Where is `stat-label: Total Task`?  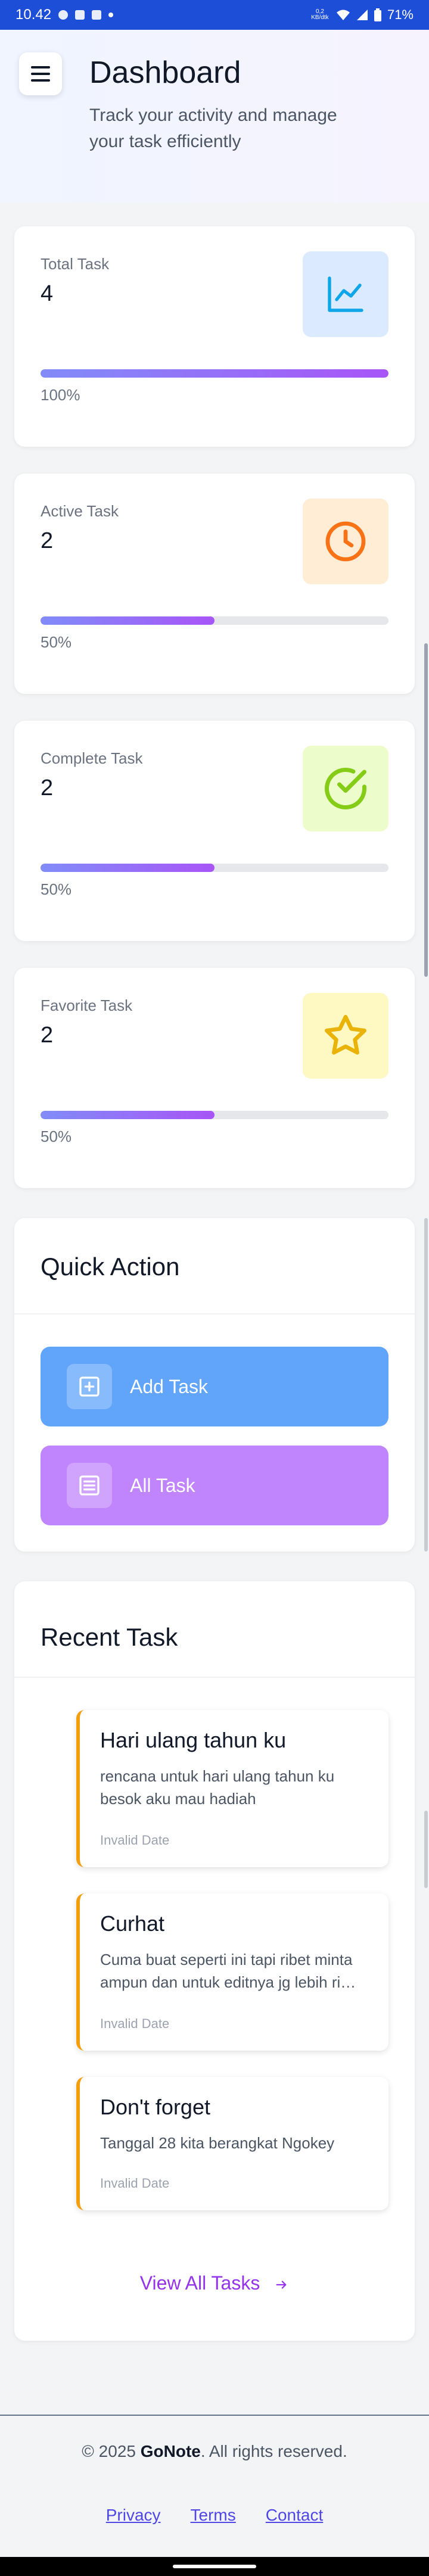
stat-label: Total Task is located at coordinates (75, 264).